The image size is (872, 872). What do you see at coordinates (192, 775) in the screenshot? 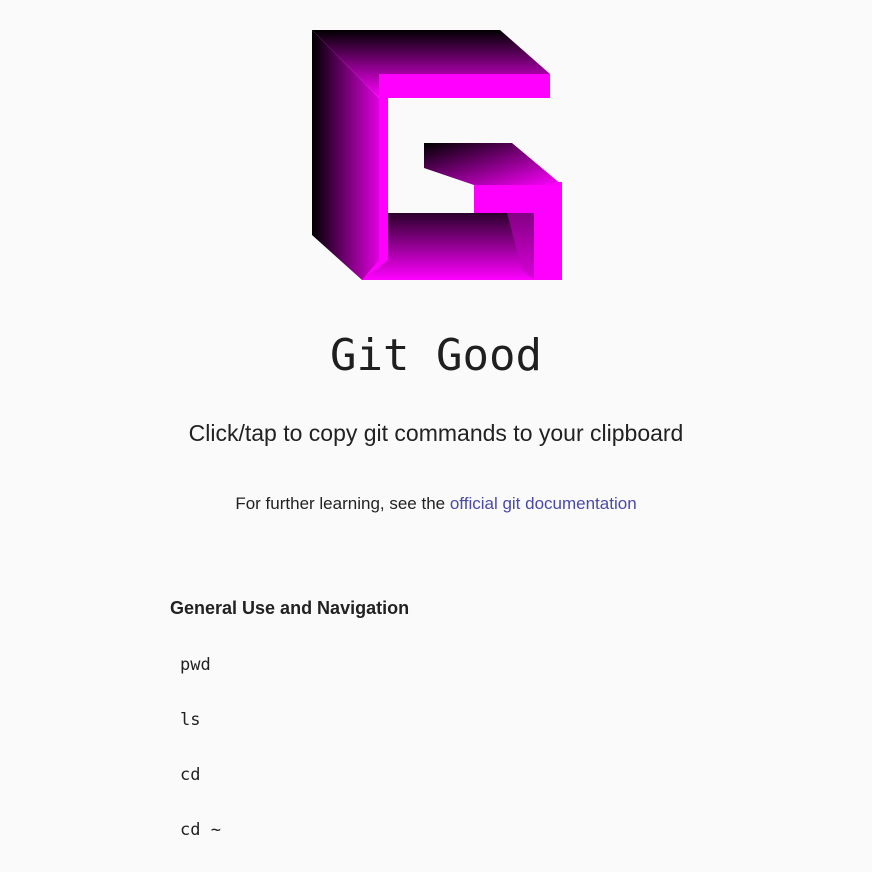
I see `command-cd: cd` at bounding box center [192, 775].